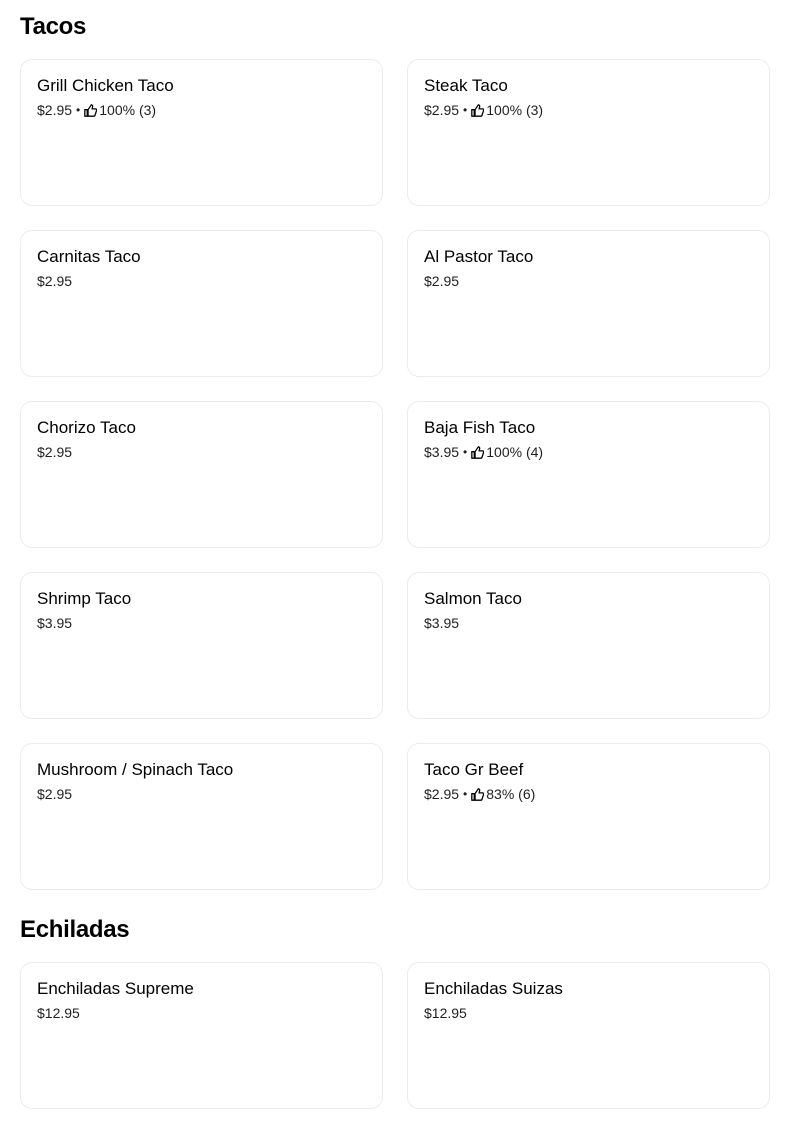 The width and height of the screenshot is (804, 1121). Describe the element at coordinates (515, 452) in the screenshot. I see `menu-item-rating-text: 100% (4)` at that location.